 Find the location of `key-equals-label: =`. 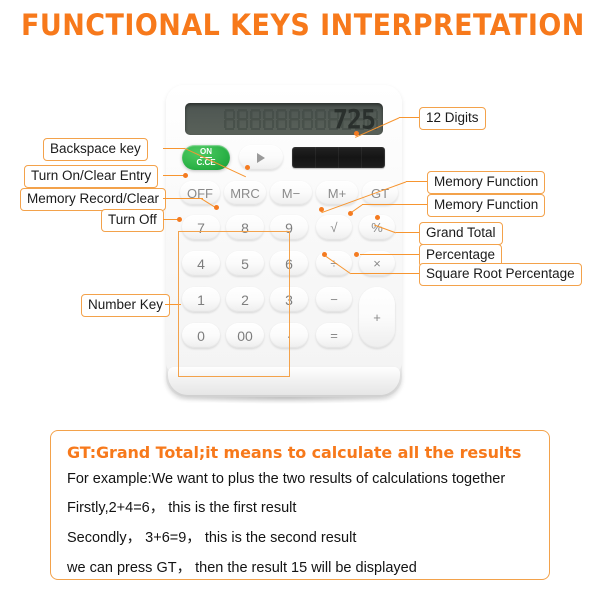

key-equals-label: = is located at coordinates (334, 335).